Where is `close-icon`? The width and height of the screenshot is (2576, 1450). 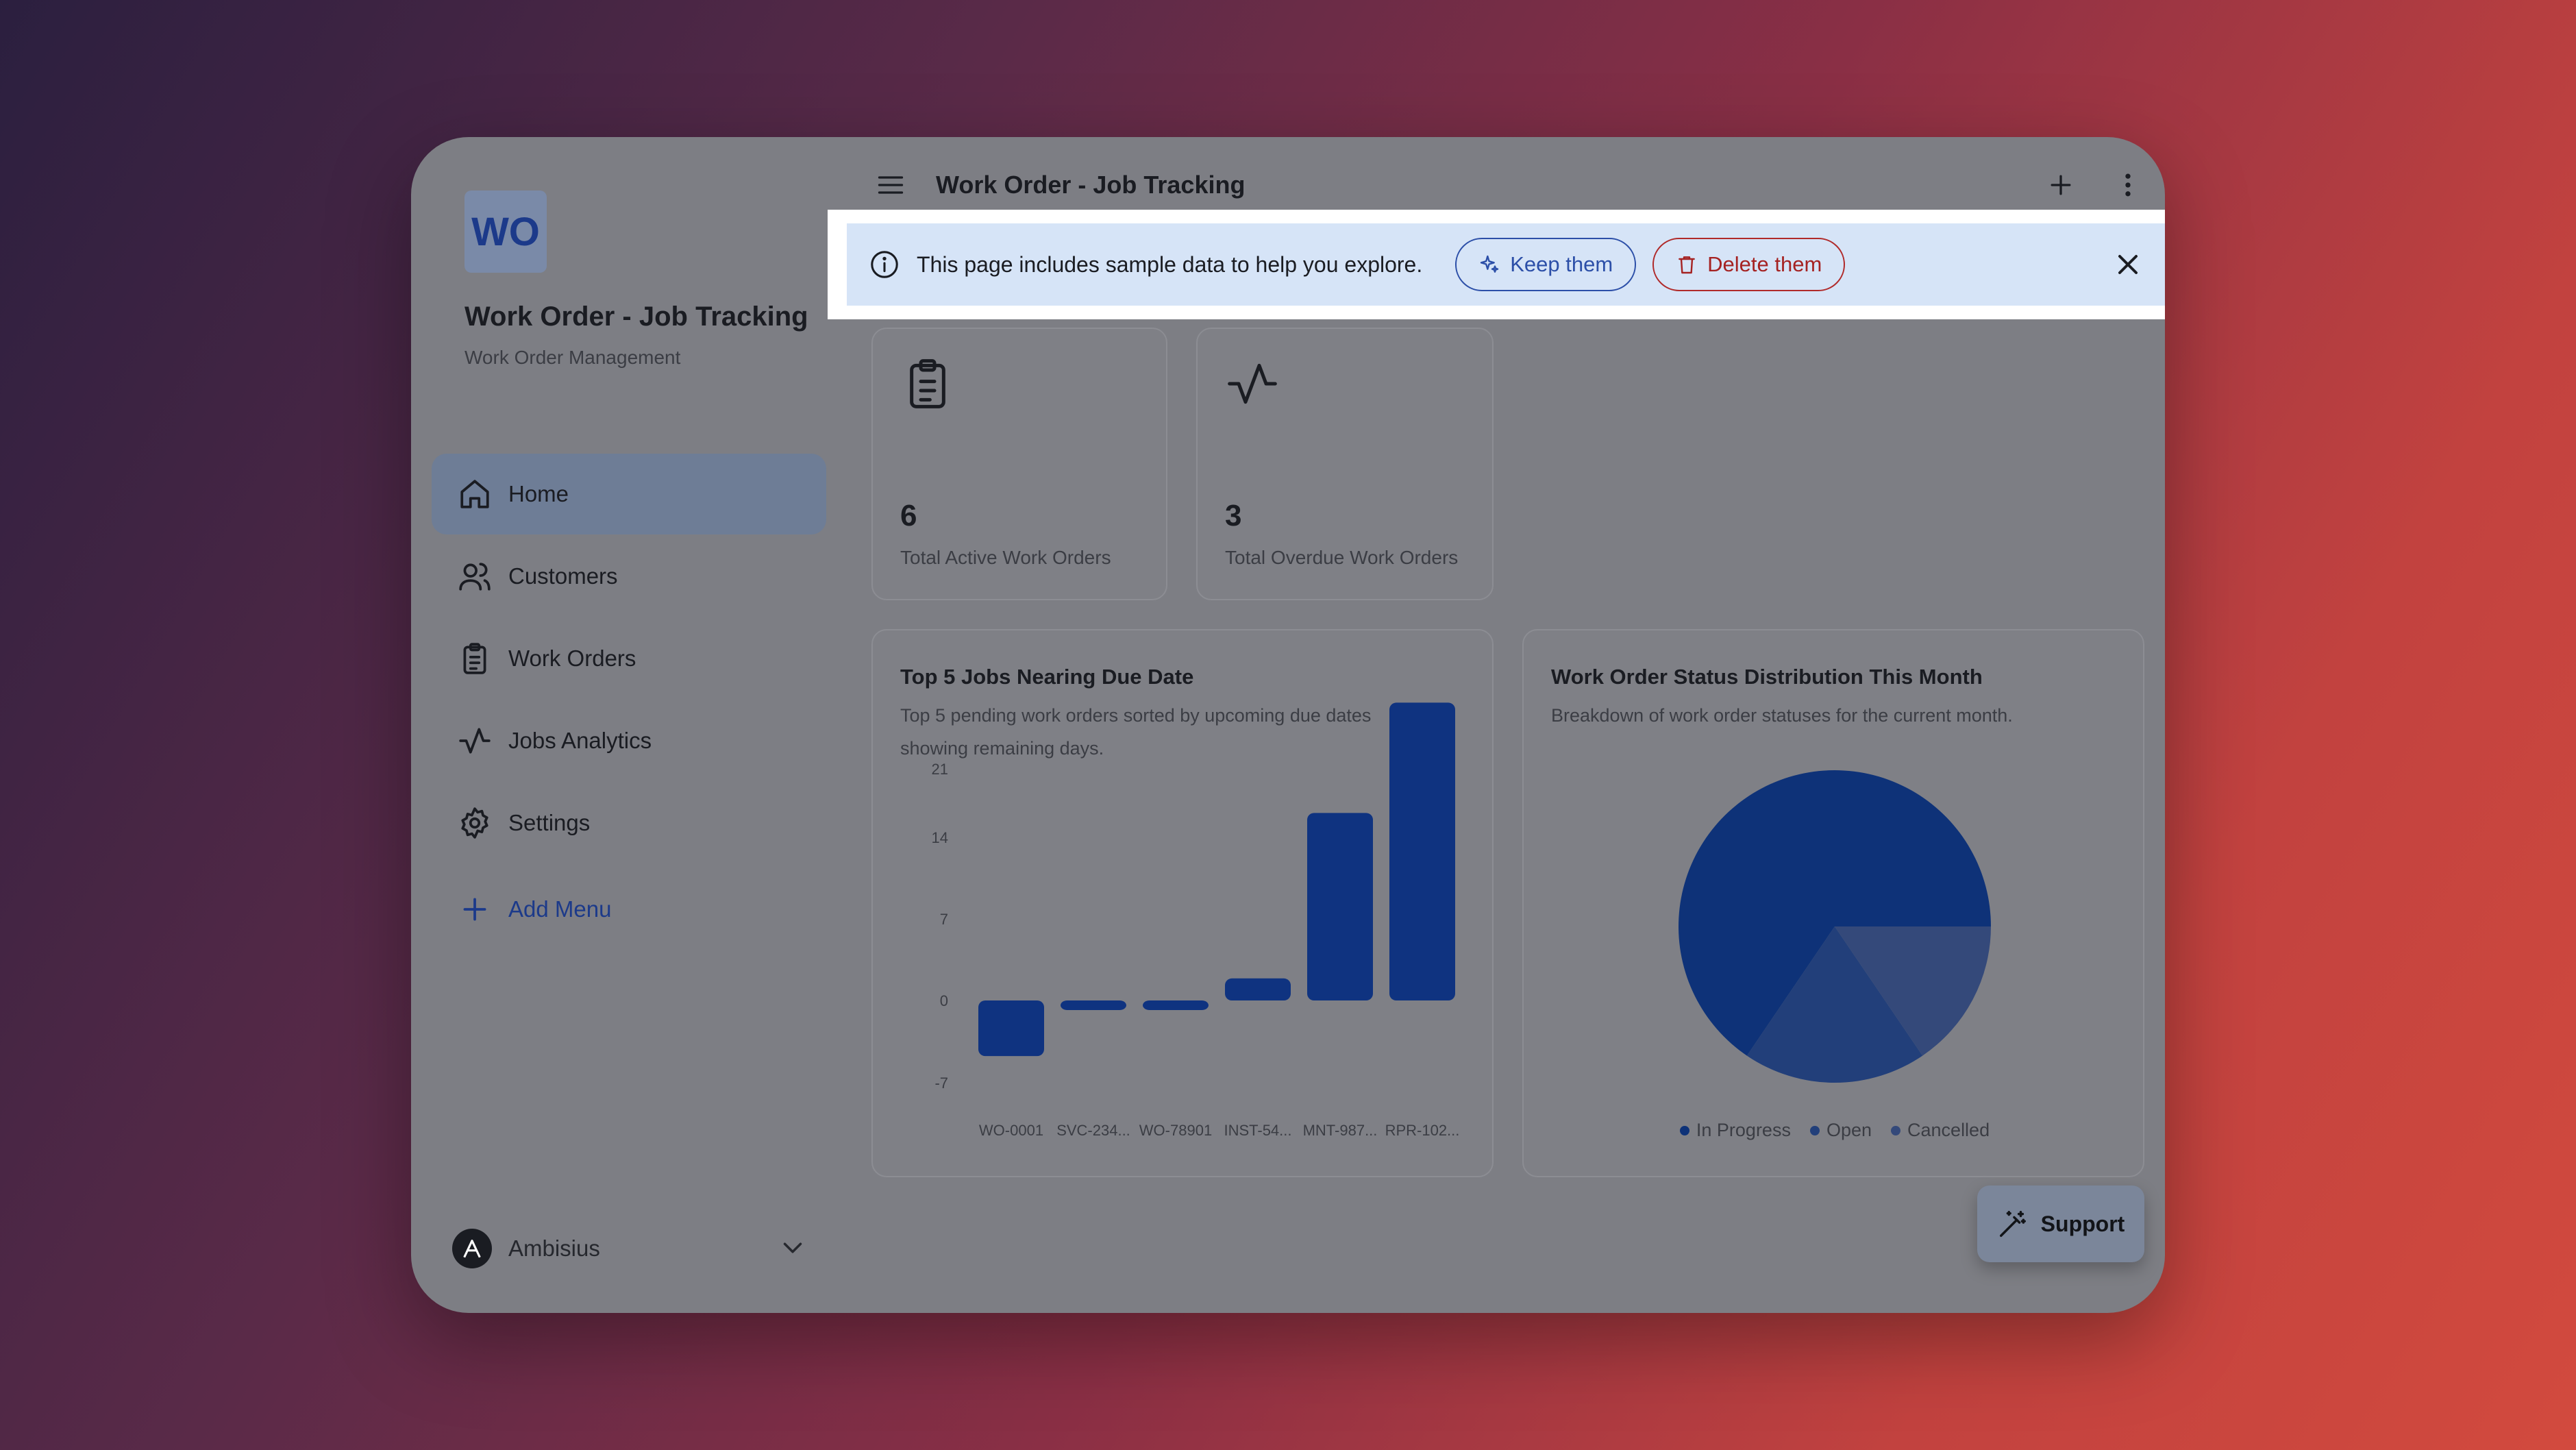
close-icon is located at coordinates (2127, 264).